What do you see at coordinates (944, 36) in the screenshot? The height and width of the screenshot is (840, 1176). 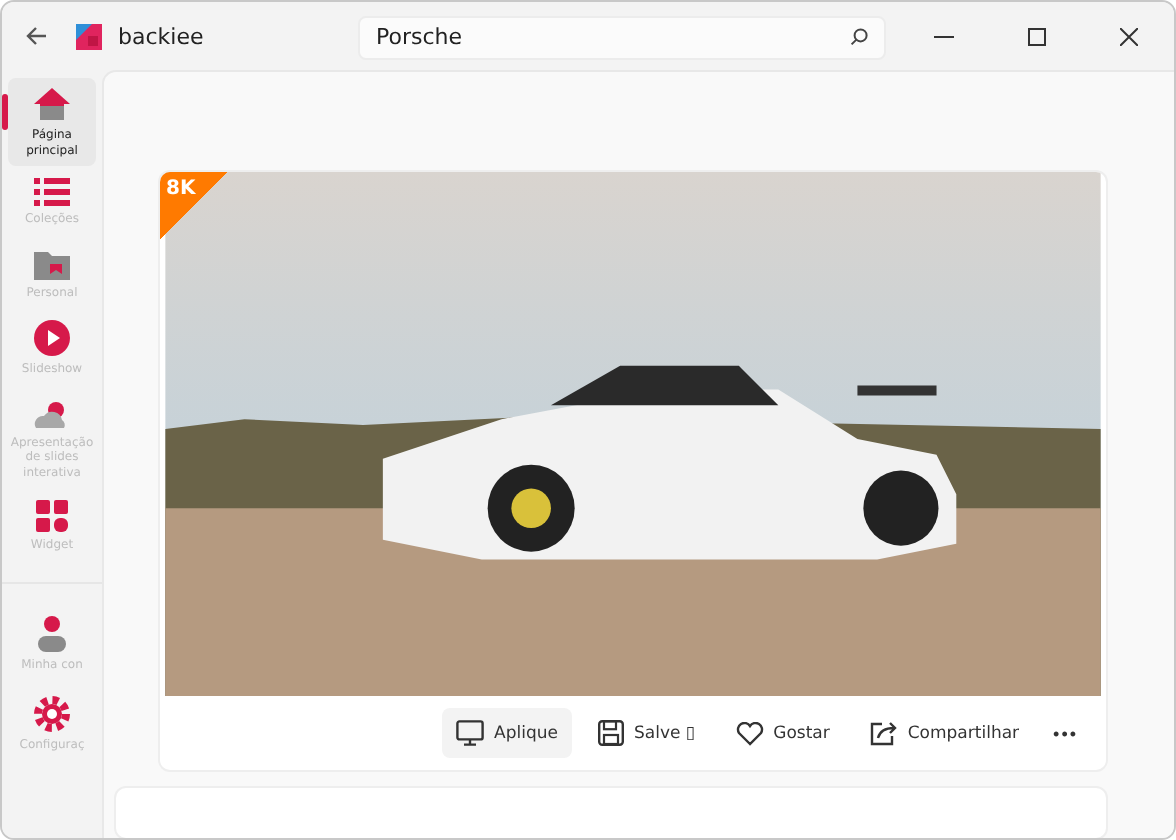 I see `minimize-icon` at bounding box center [944, 36].